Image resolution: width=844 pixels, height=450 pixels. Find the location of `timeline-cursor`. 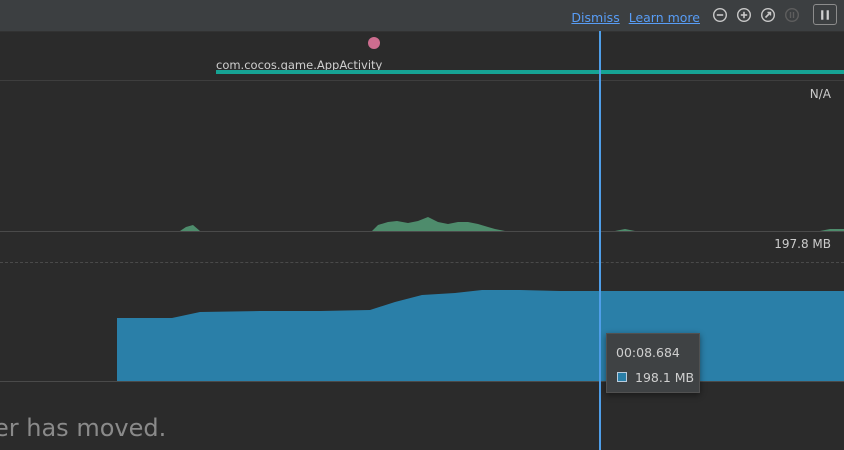

timeline-cursor is located at coordinates (600, 240).